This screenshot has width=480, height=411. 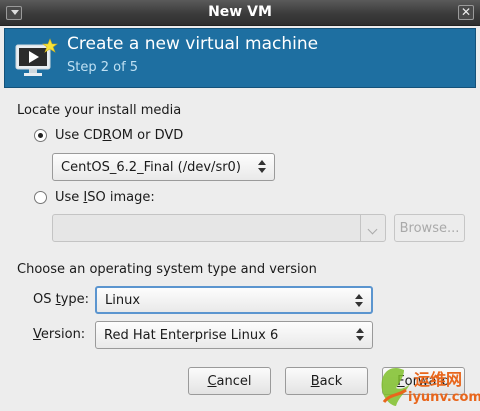 What do you see at coordinates (444, 397) in the screenshot?
I see `watermark-text-url: iyunv.com` at bounding box center [444, 397].